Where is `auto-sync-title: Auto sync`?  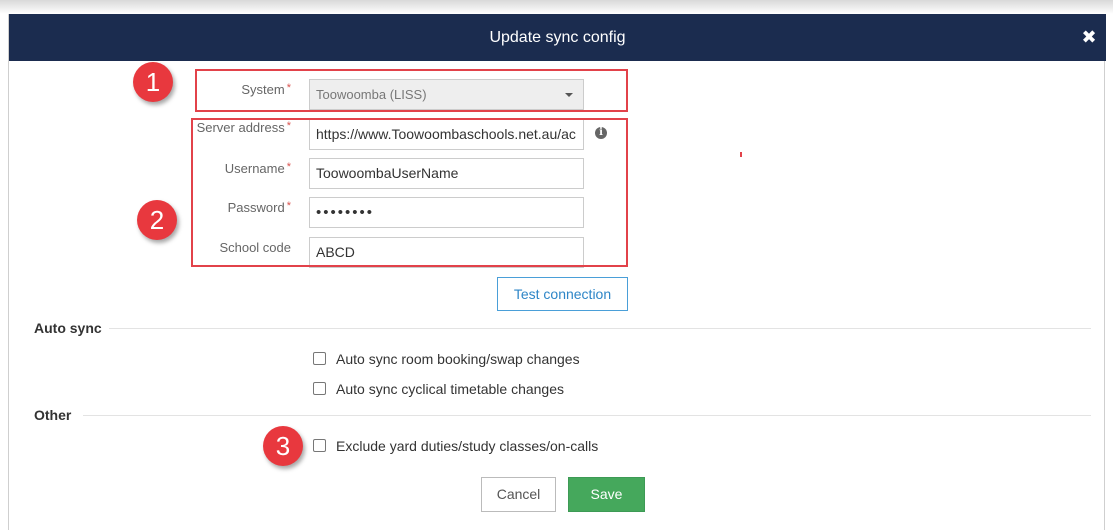 auto-sync-title: Auto sync is located at coordinates (68, 328).